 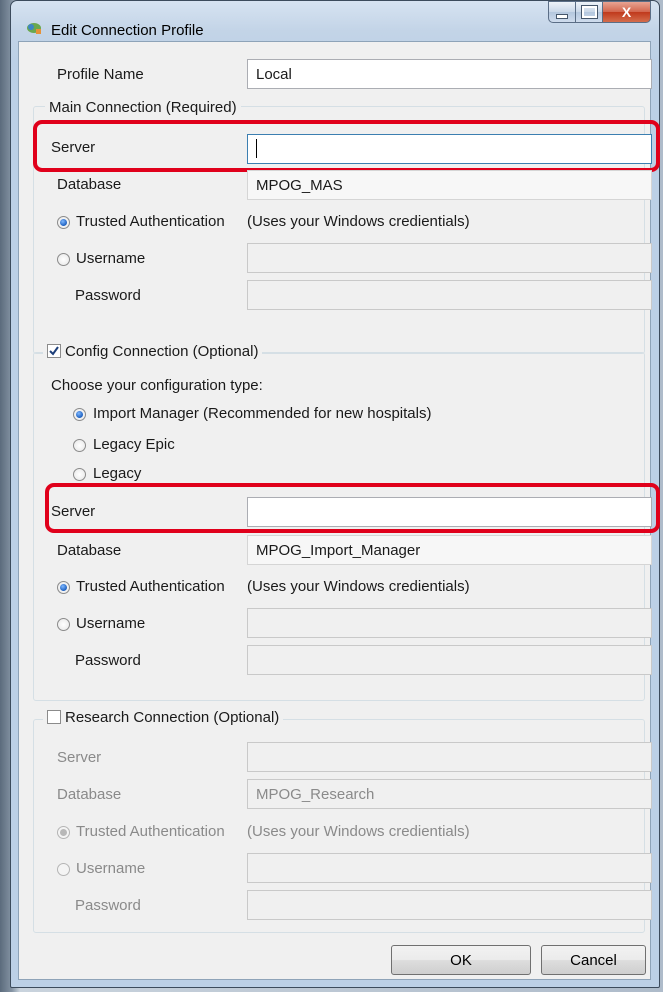 What do you see at coordinates (63, 587) in the screenshot?
I see `config-trusted-auth-radio` at bounding box center [63, 587].